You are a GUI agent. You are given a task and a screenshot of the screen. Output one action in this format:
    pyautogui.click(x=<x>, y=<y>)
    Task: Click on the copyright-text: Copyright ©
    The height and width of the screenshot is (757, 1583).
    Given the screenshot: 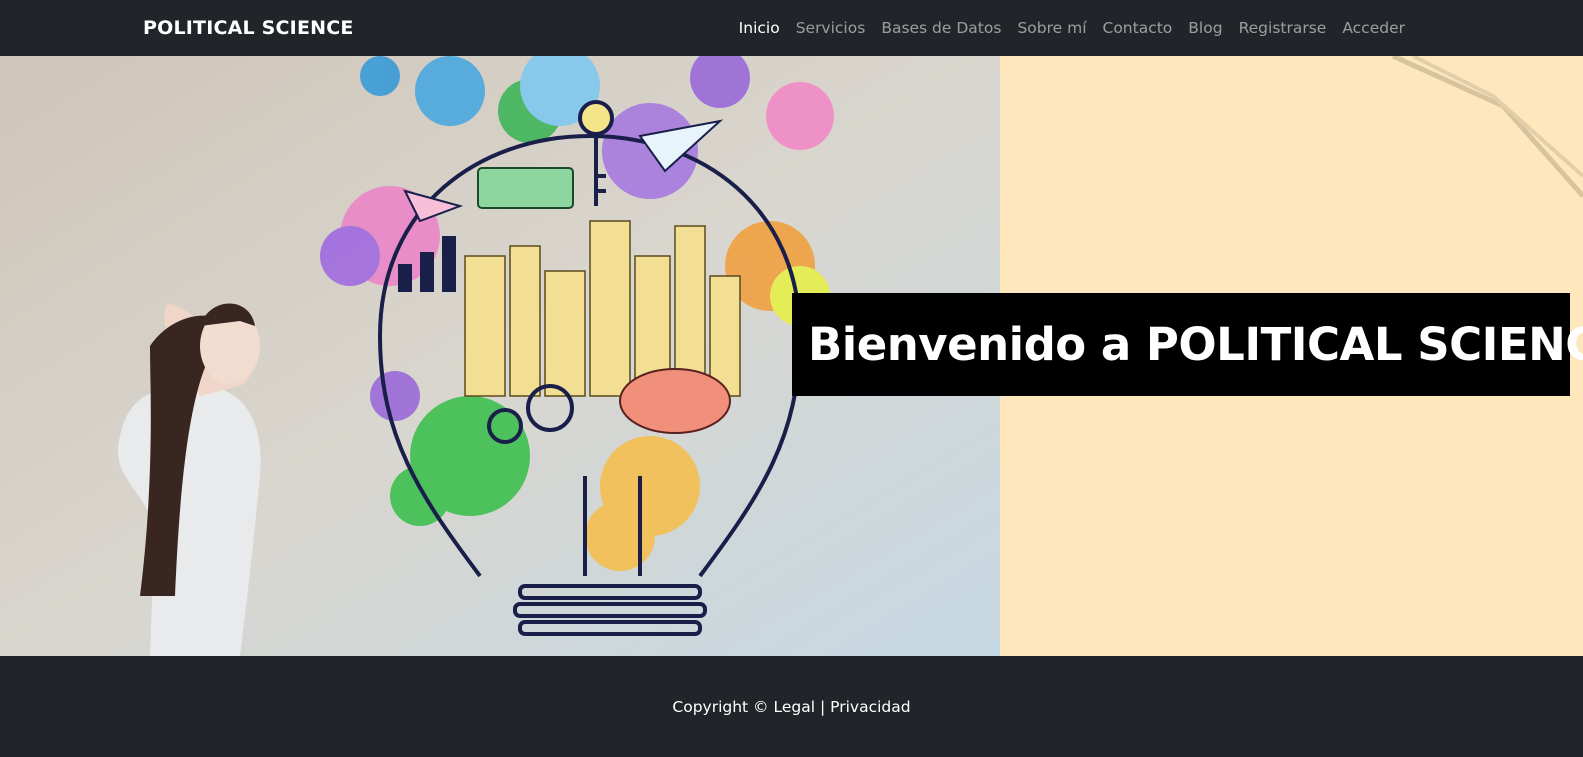 What is the action you would take?
    pyautogui.click(x=720, y=706)
    